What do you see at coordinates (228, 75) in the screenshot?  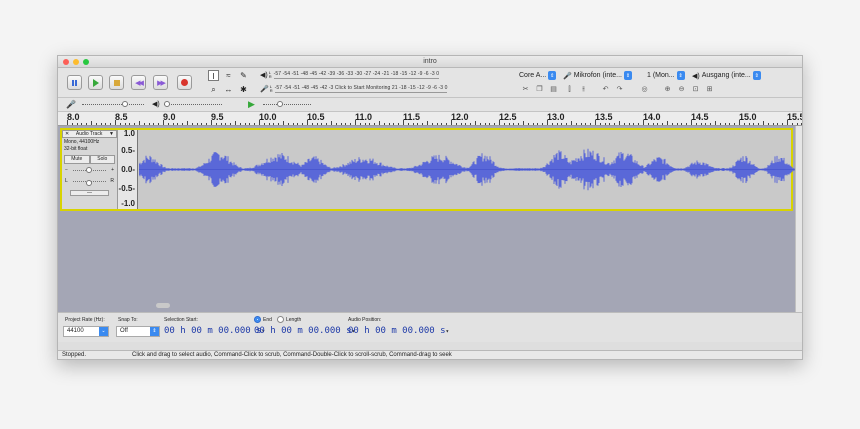 I see `envelope-tool-icon: ≈` at bounding box center [228, 75].